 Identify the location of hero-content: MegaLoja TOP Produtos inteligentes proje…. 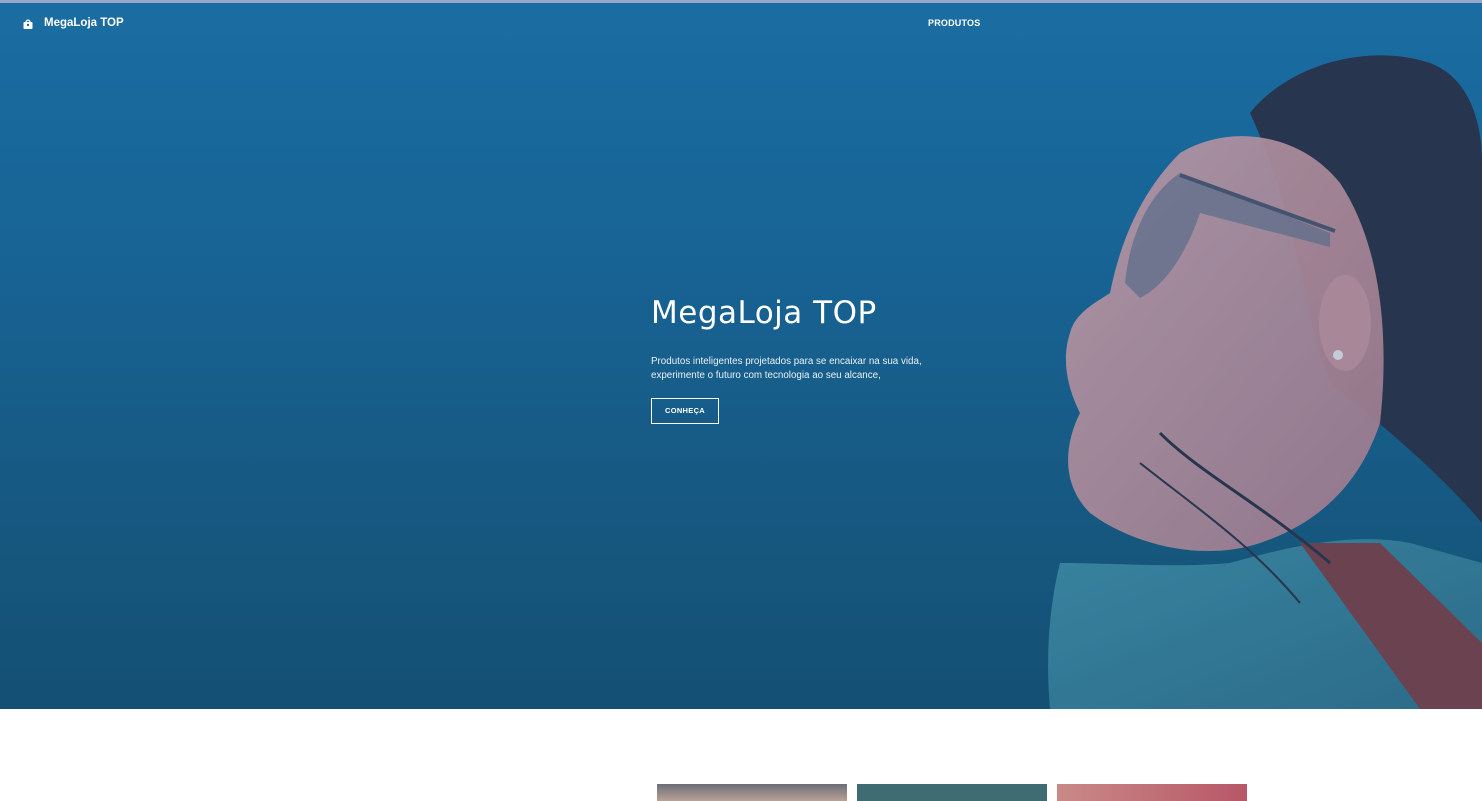
(801, 359).